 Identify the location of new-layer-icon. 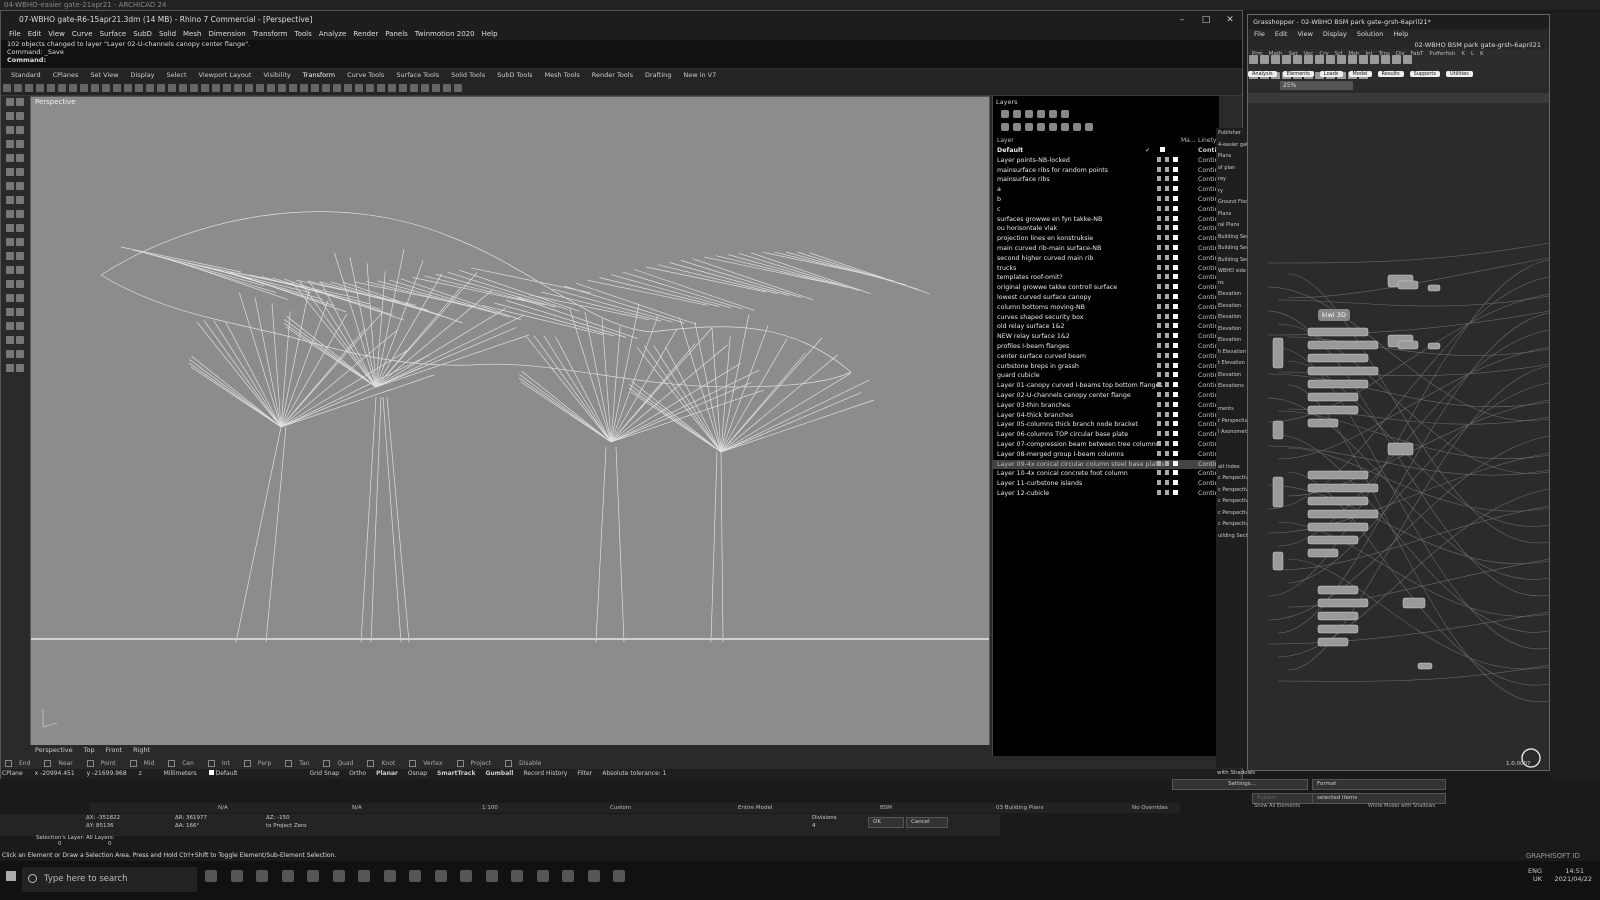
(1005, 127).